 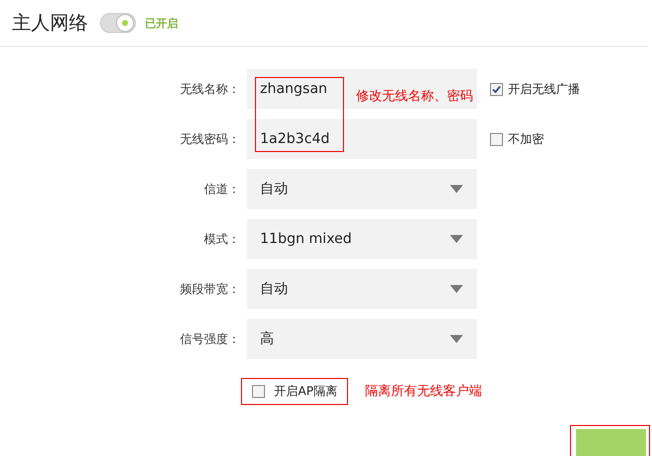 What do you see at coordinates (50, 23) in the screenshot?
I see `page-title: 主人网络` at bounding box center [50, 23].